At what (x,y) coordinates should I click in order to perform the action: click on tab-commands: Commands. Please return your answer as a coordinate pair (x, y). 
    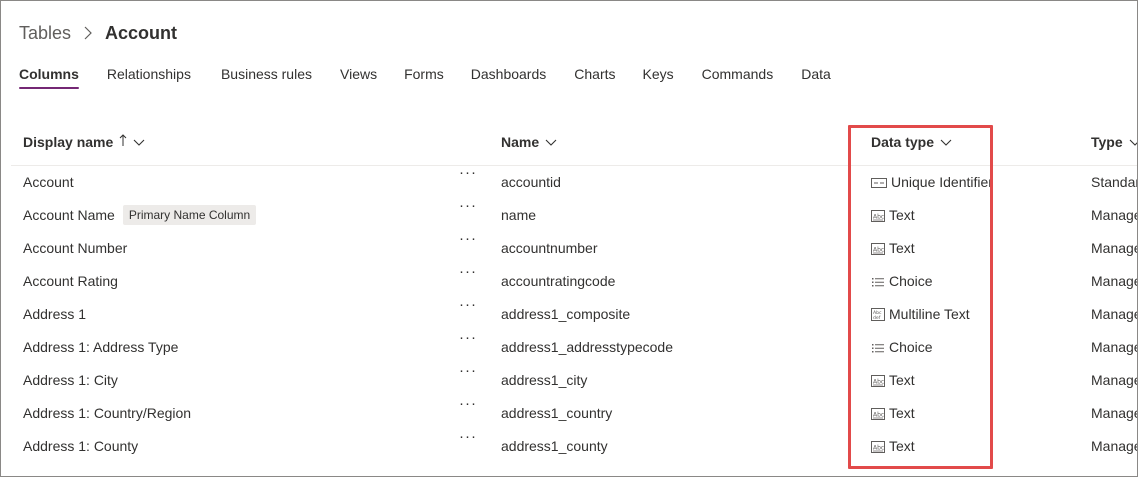
    Looking at the image, I should click on (738, 78).